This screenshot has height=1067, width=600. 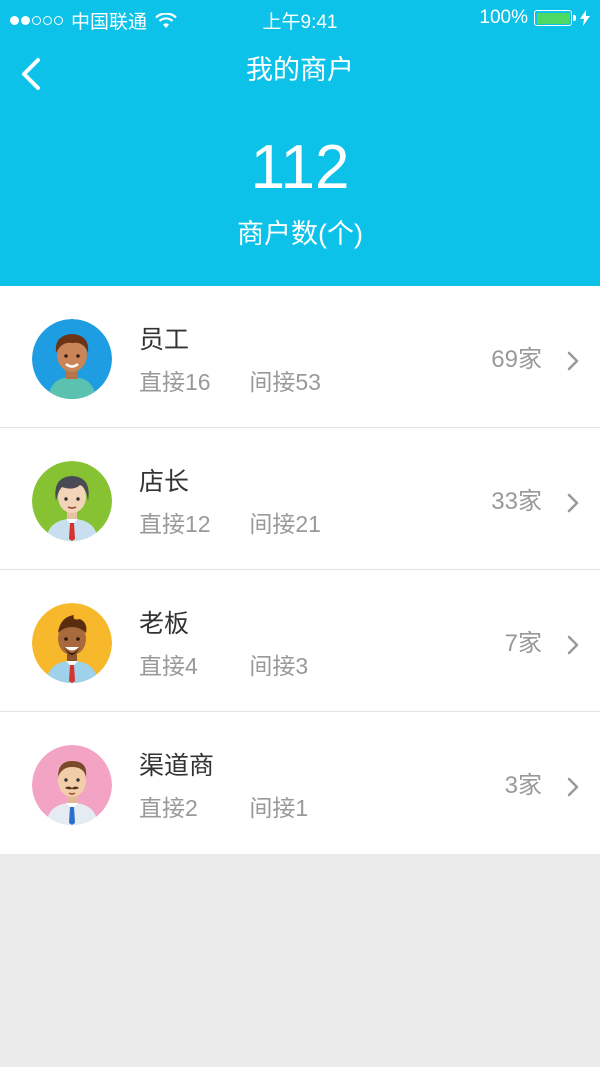 I want to click on category-breakdown: 直接12 间接21, so click(x=230, y=524).